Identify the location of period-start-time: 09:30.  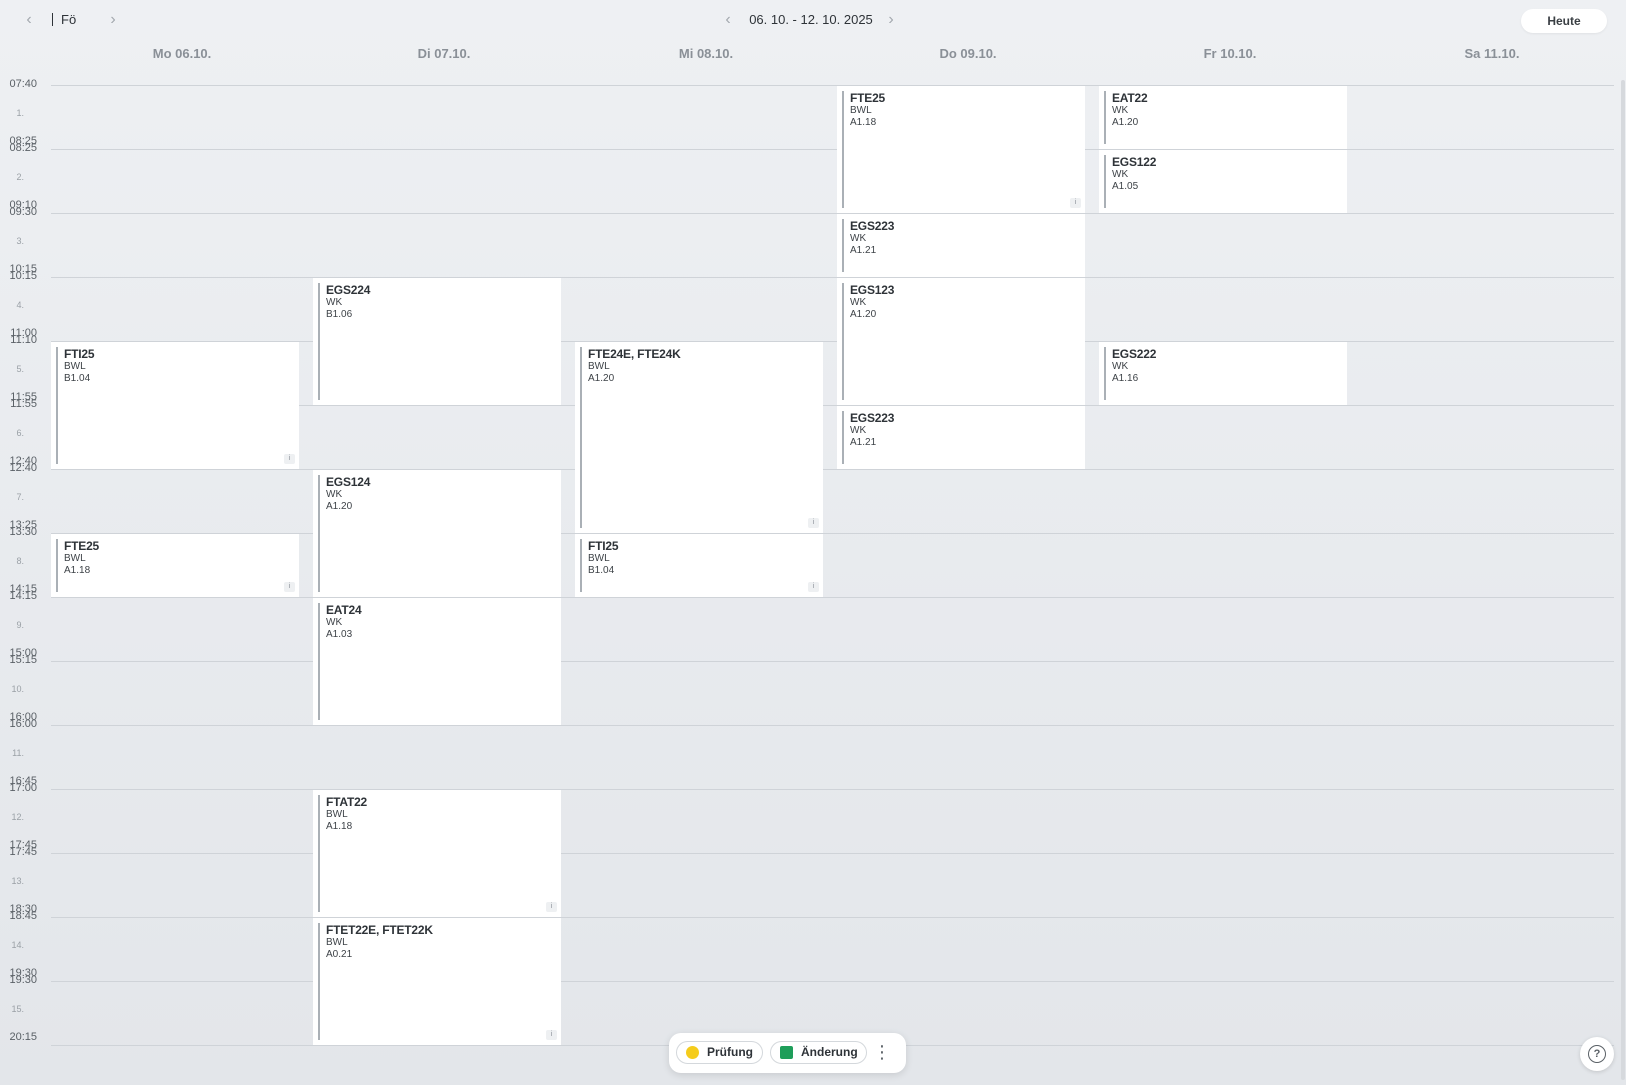
(23, 212).